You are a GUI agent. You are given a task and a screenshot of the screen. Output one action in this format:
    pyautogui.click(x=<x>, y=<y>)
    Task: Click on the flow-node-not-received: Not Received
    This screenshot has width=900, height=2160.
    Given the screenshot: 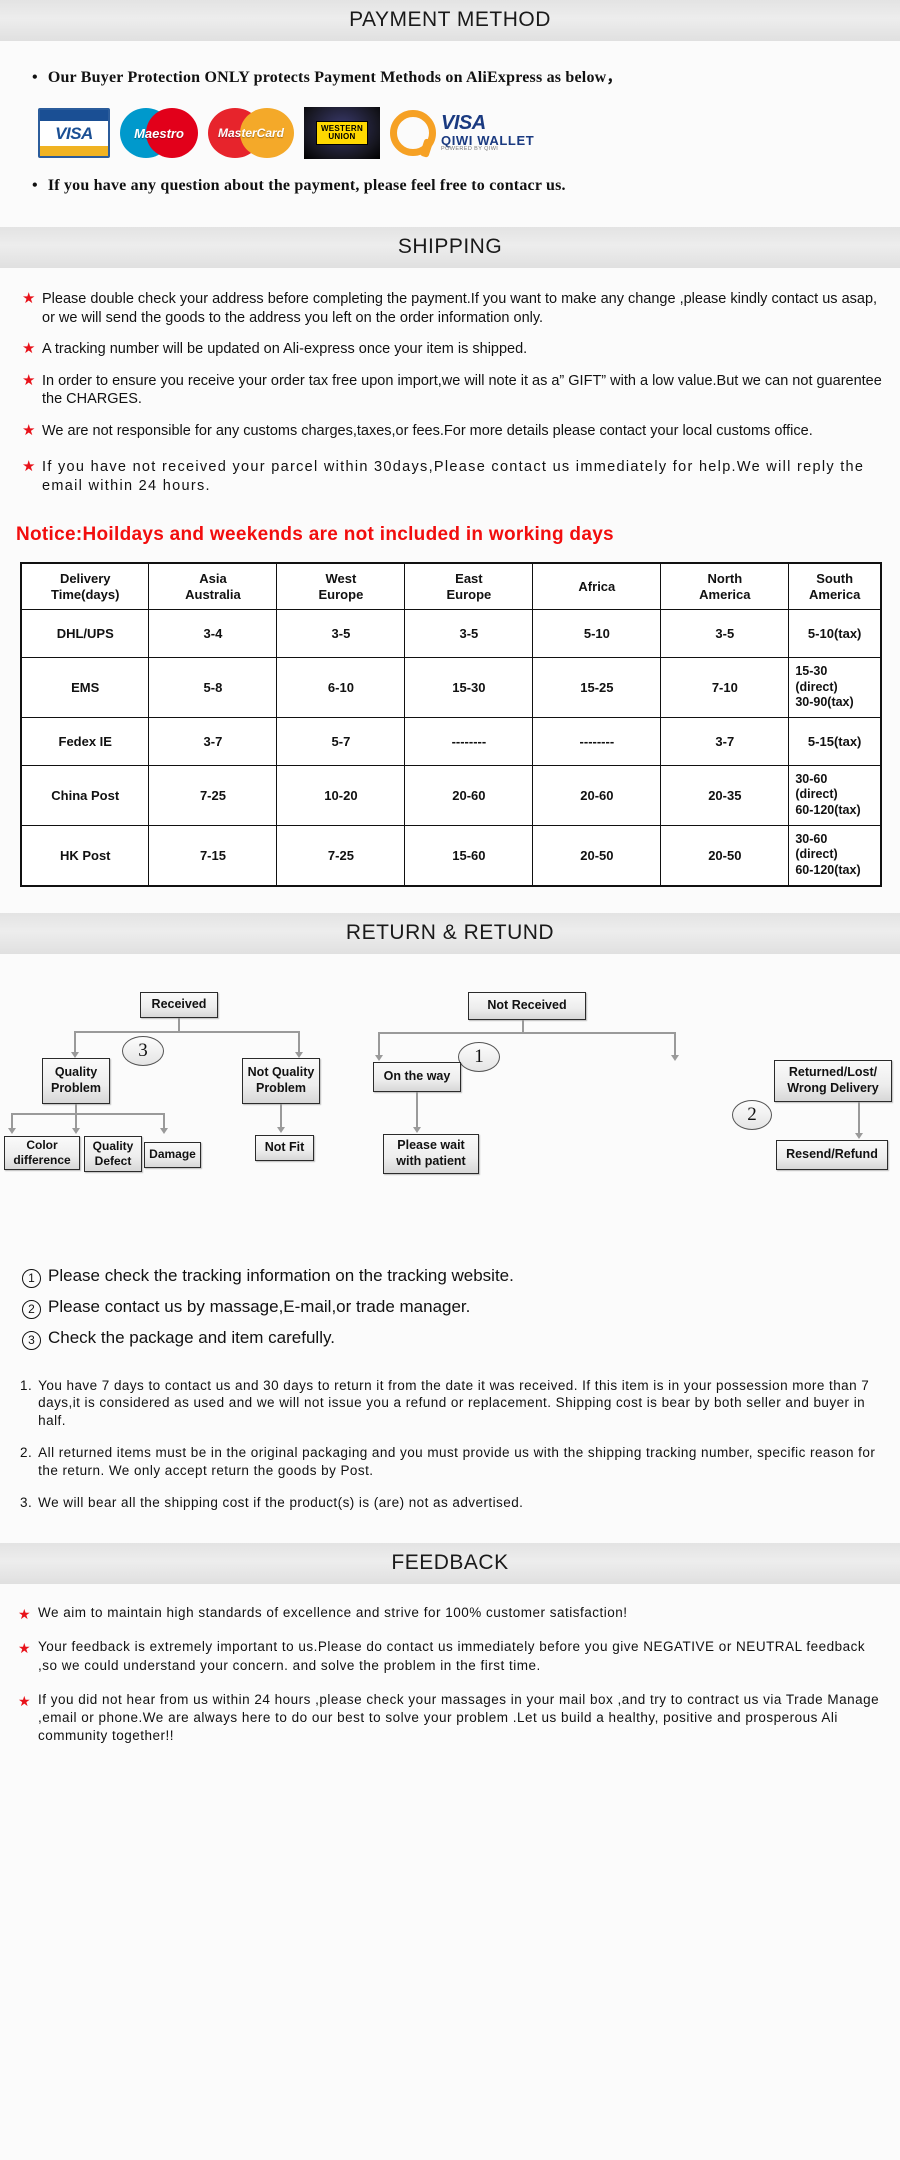 What is the action you would take?
    pyautogui.click(x=527, y=1005)
    